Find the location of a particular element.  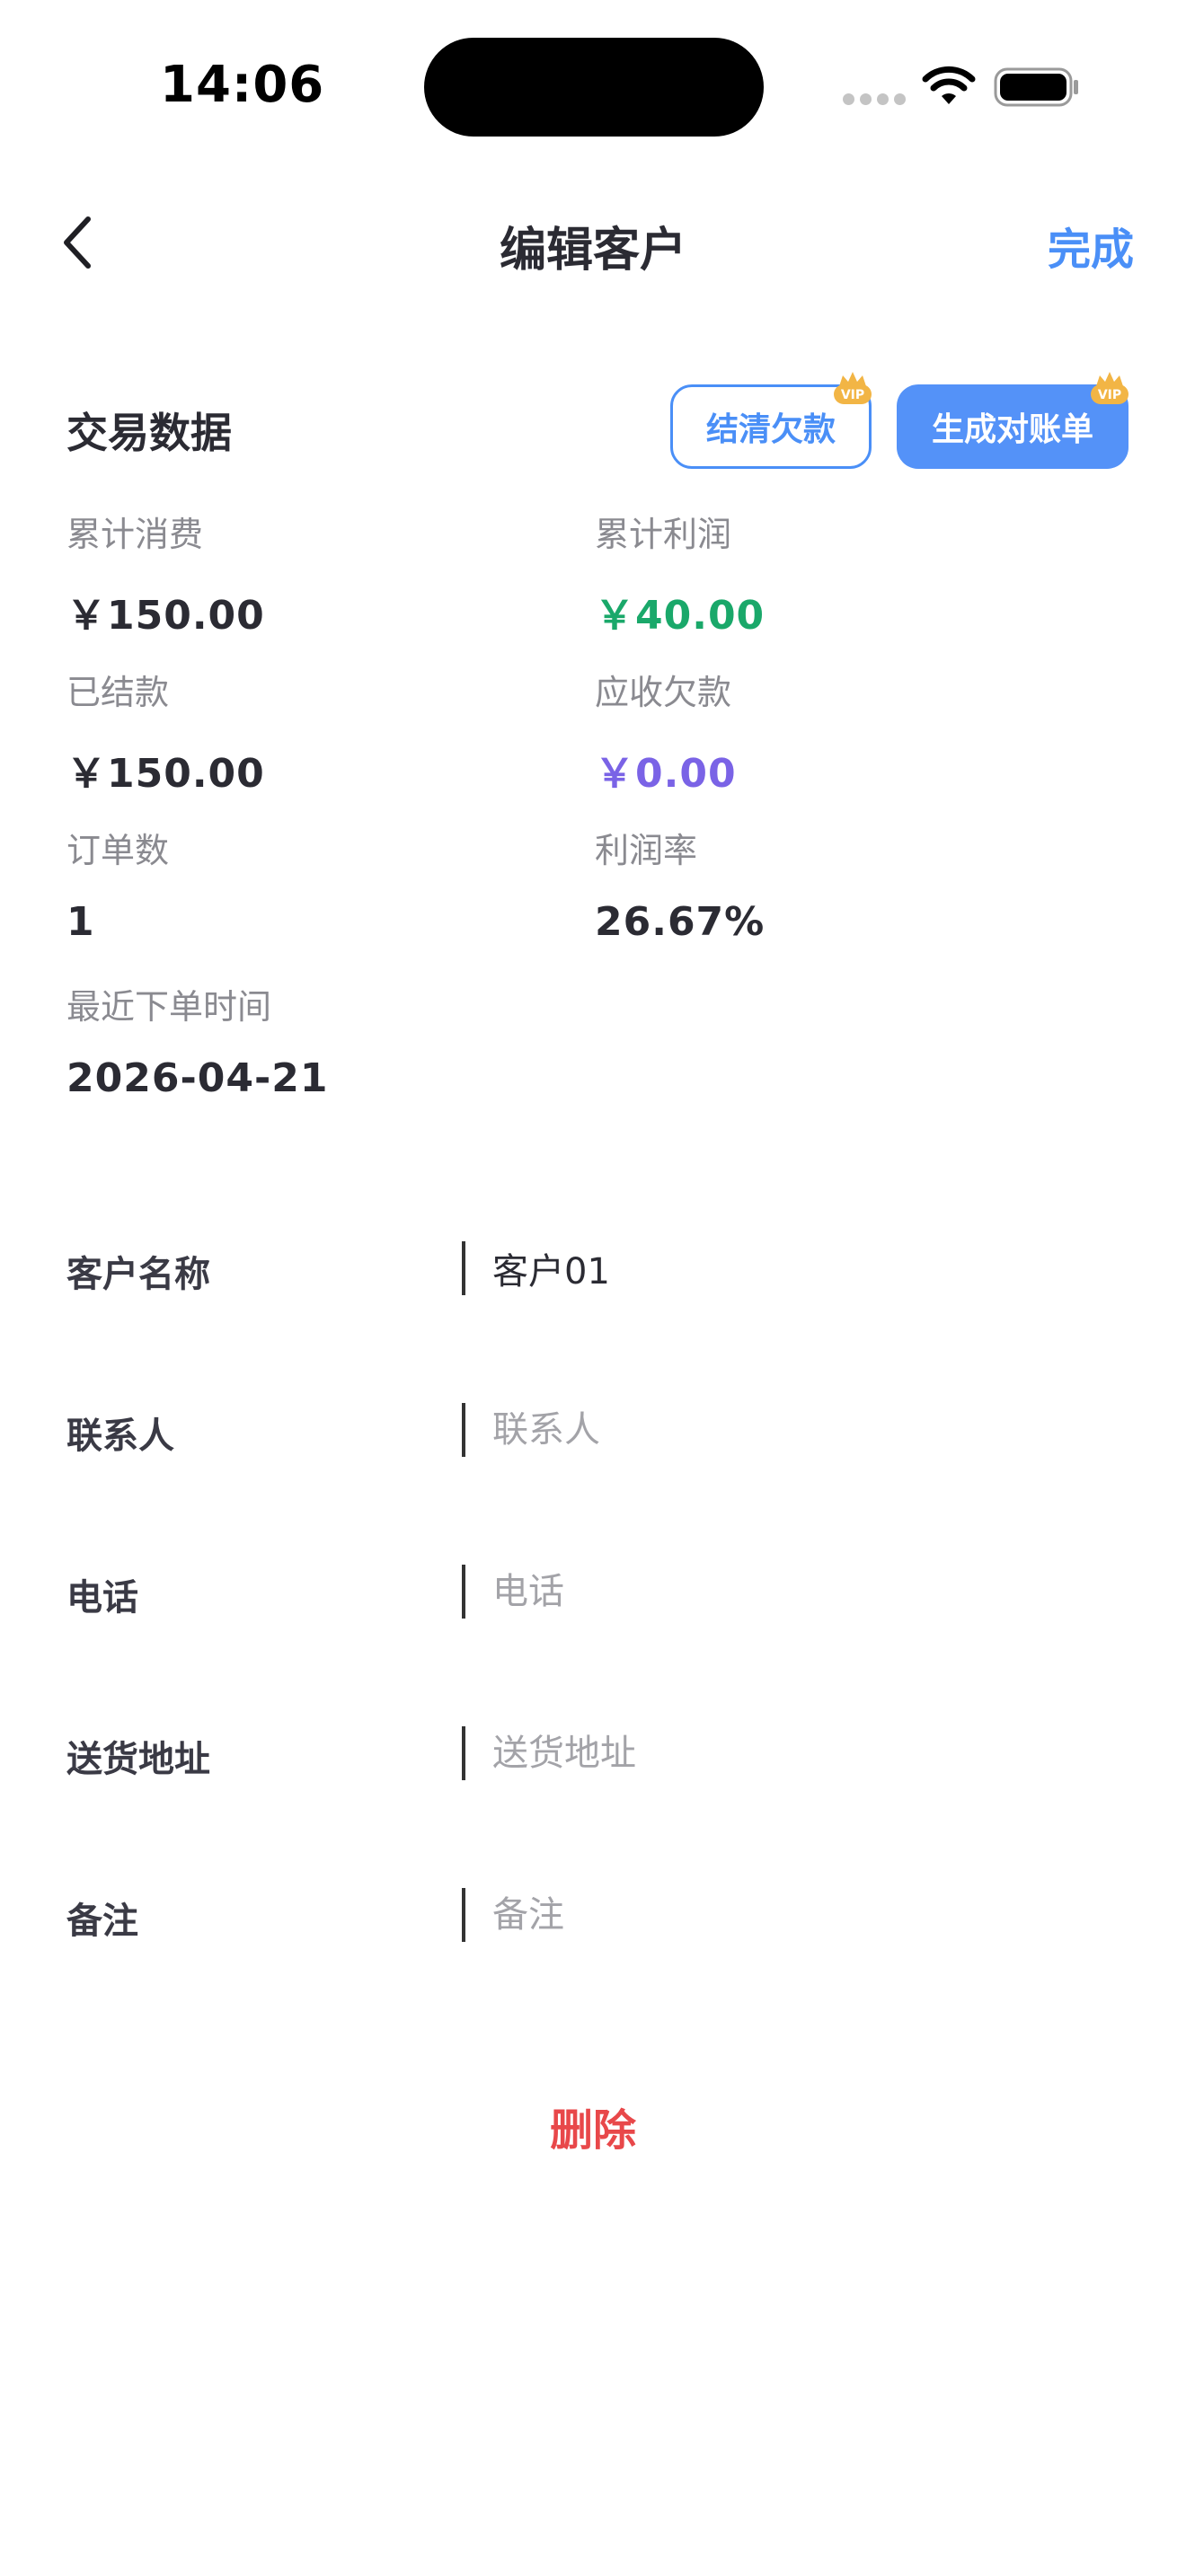

status-bar: 14:06 is located at coordinates (593, 90).